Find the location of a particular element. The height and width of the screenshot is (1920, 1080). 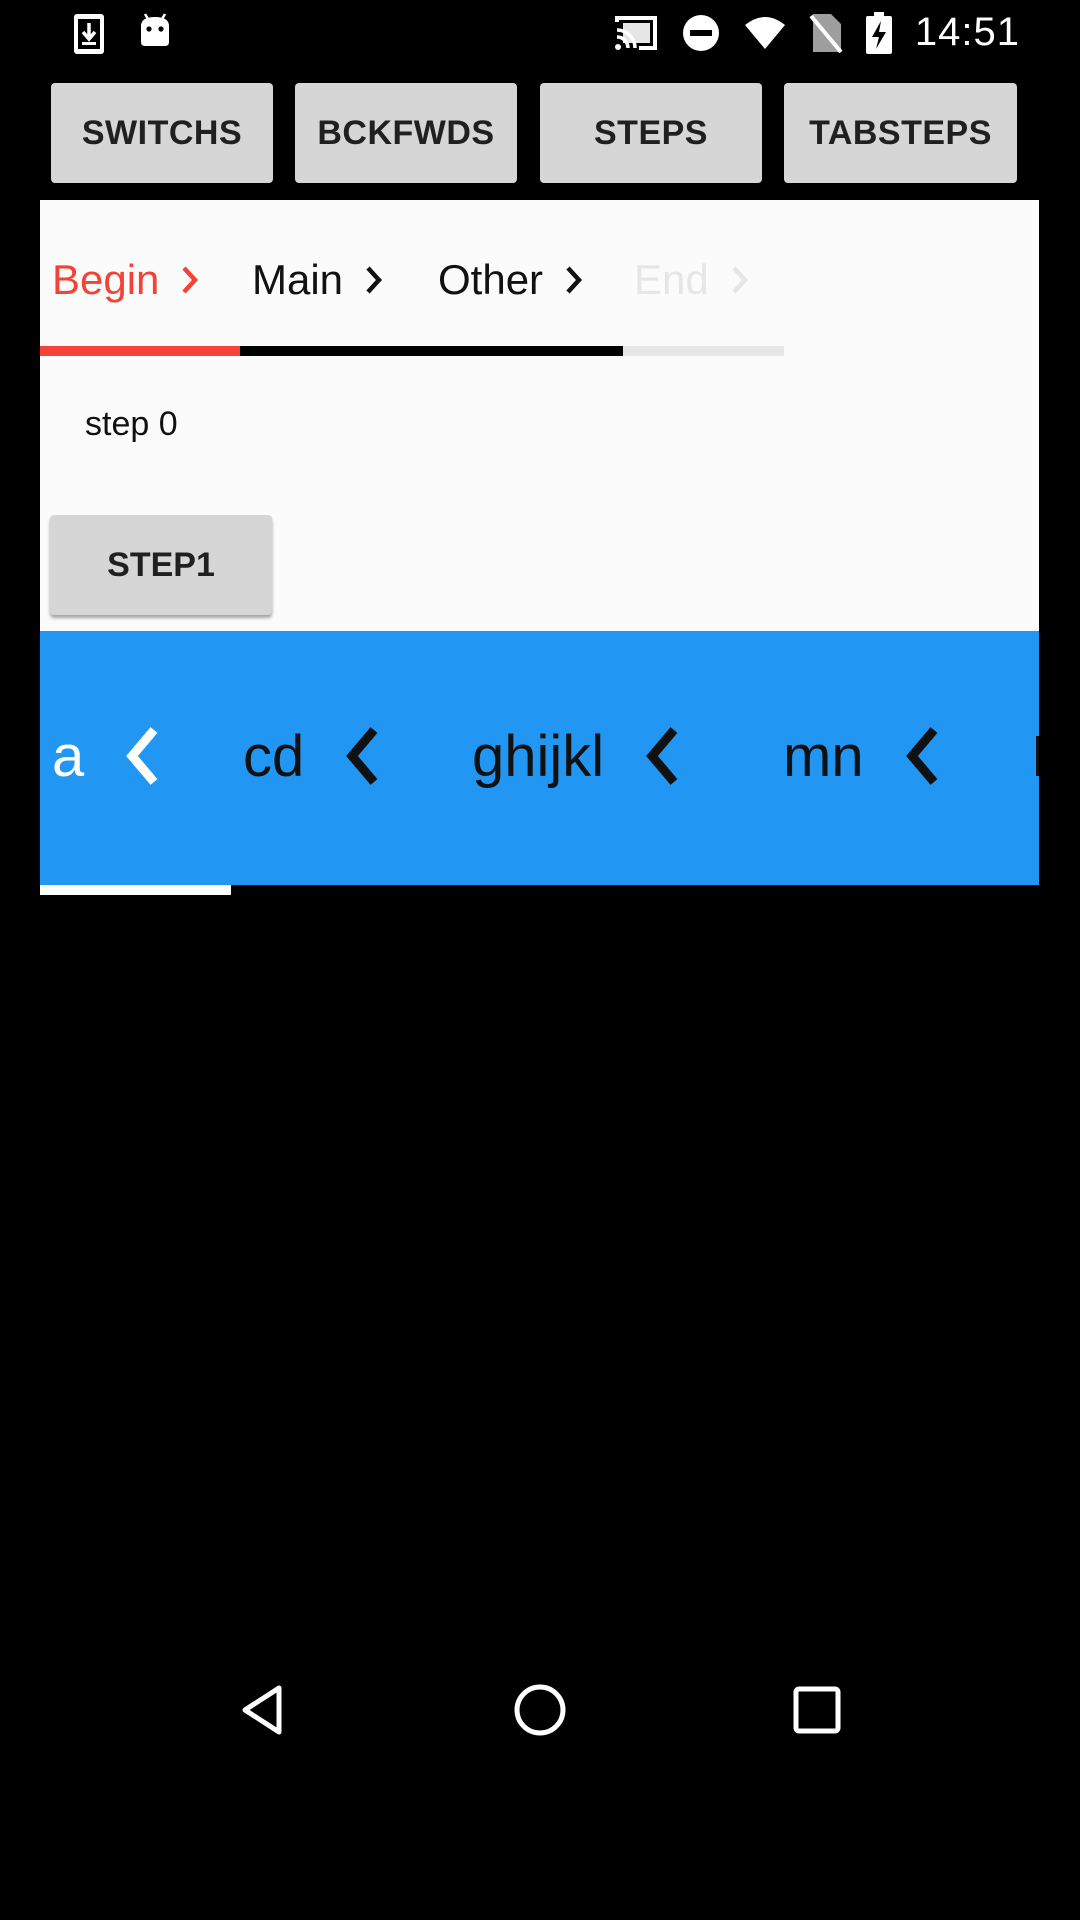

status-bar: 14:51 is located at coordinates (540, 33).